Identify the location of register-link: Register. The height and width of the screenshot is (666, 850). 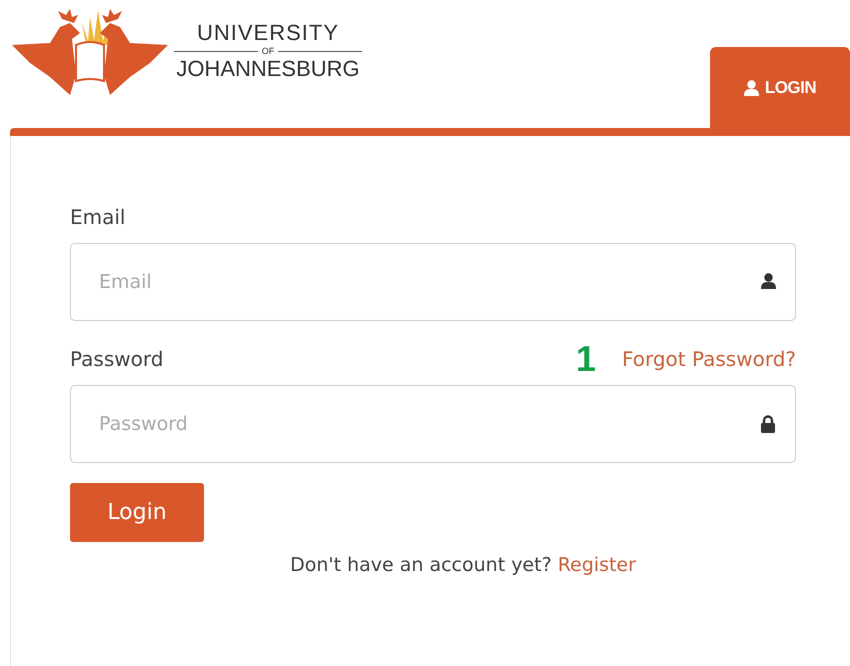
(597, 565).